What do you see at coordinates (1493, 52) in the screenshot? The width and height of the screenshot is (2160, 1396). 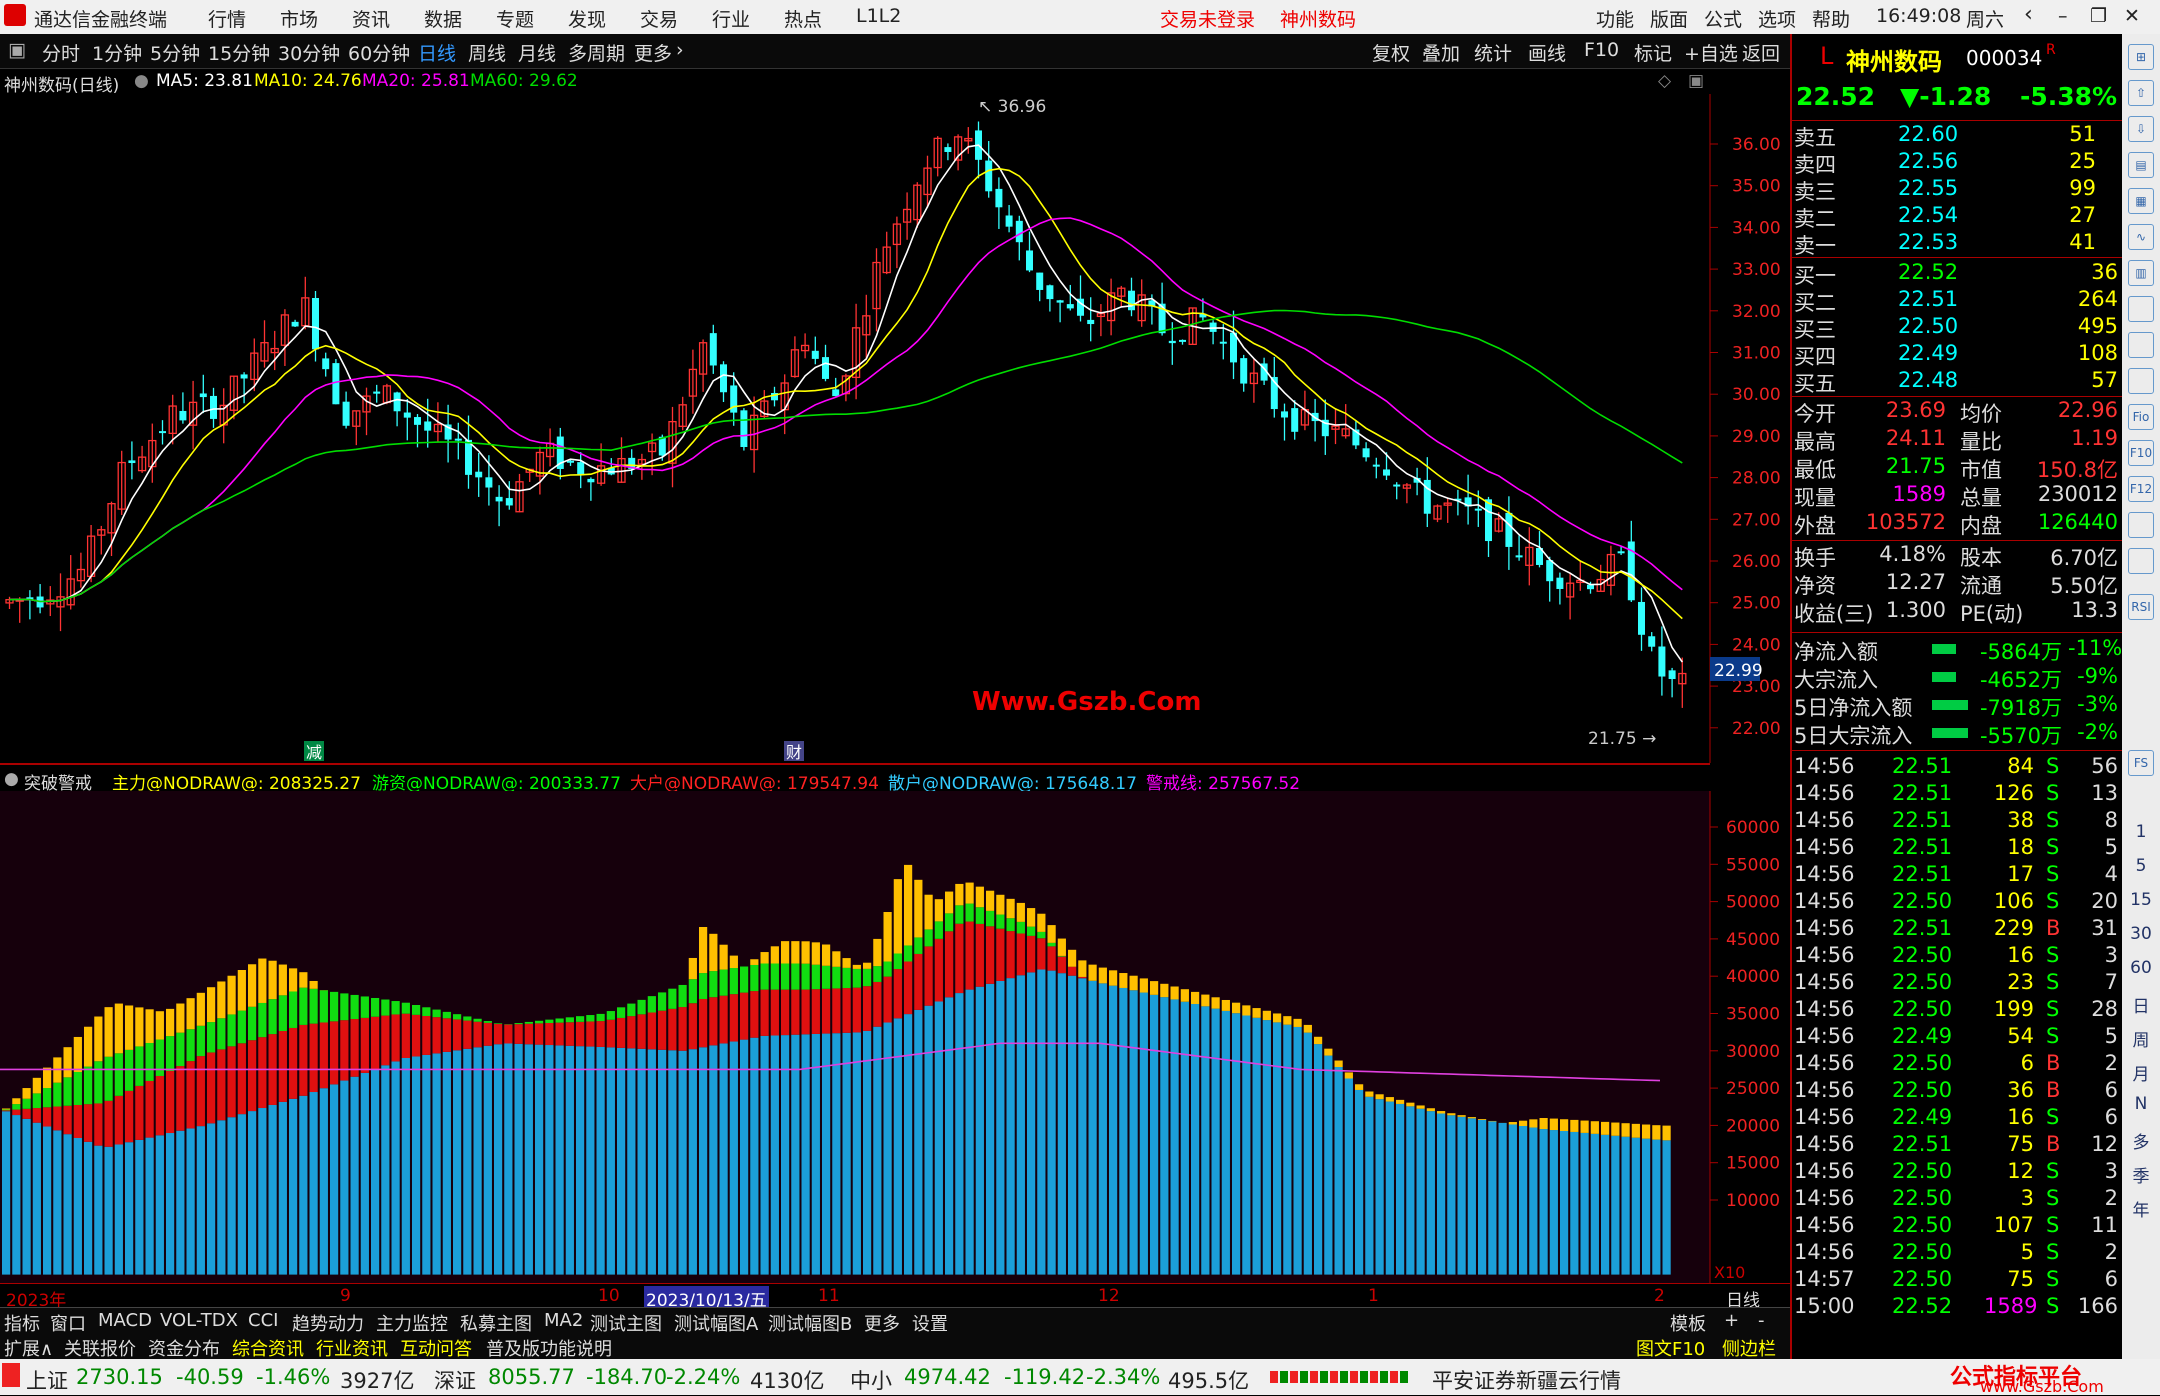 I see `tool-button: 统计` at bounding box center [1493, 52].